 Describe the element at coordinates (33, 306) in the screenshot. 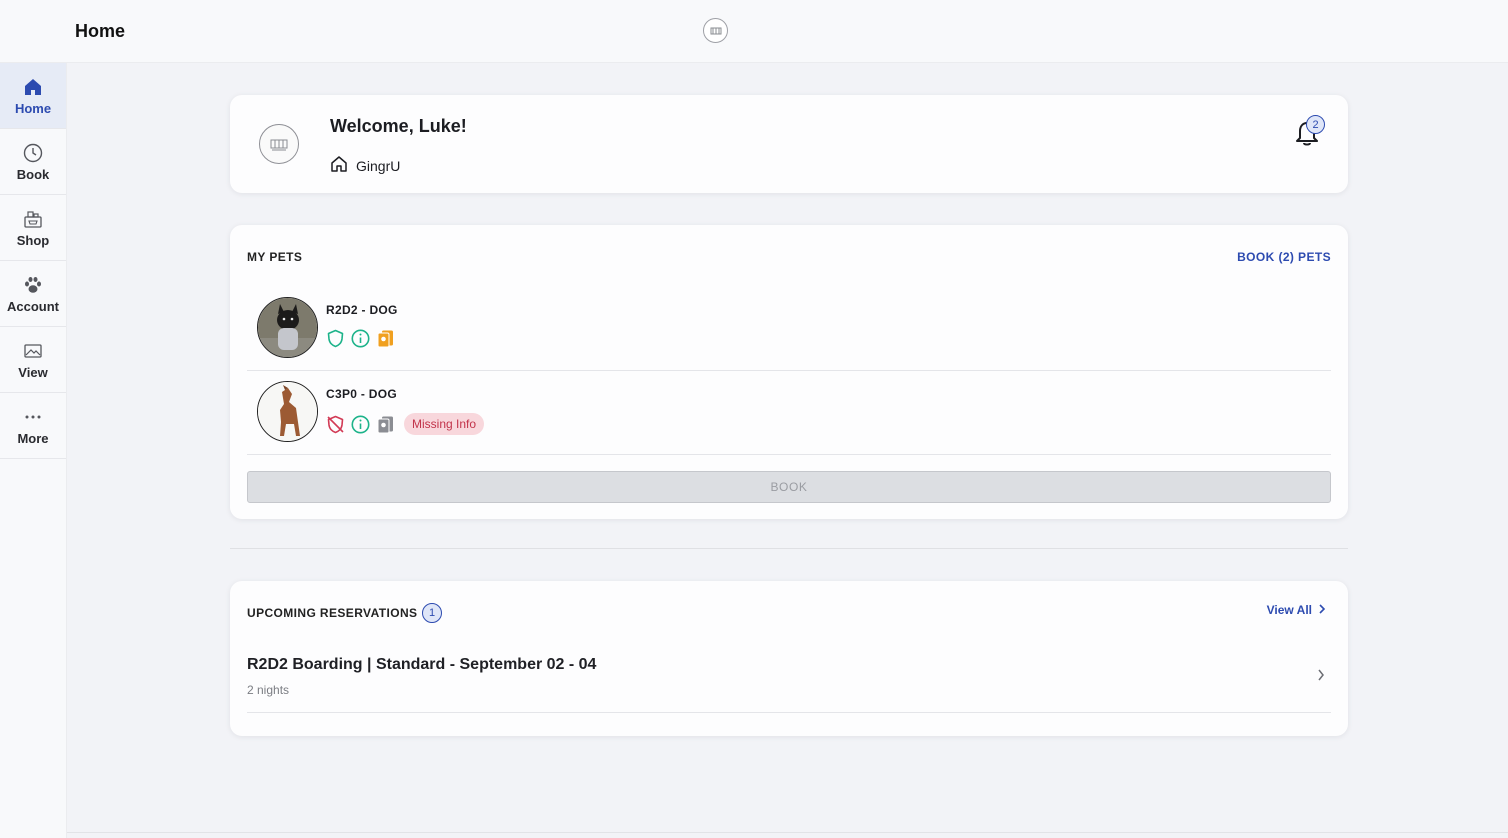

I see `sidebar-item-label: Account` at that location.